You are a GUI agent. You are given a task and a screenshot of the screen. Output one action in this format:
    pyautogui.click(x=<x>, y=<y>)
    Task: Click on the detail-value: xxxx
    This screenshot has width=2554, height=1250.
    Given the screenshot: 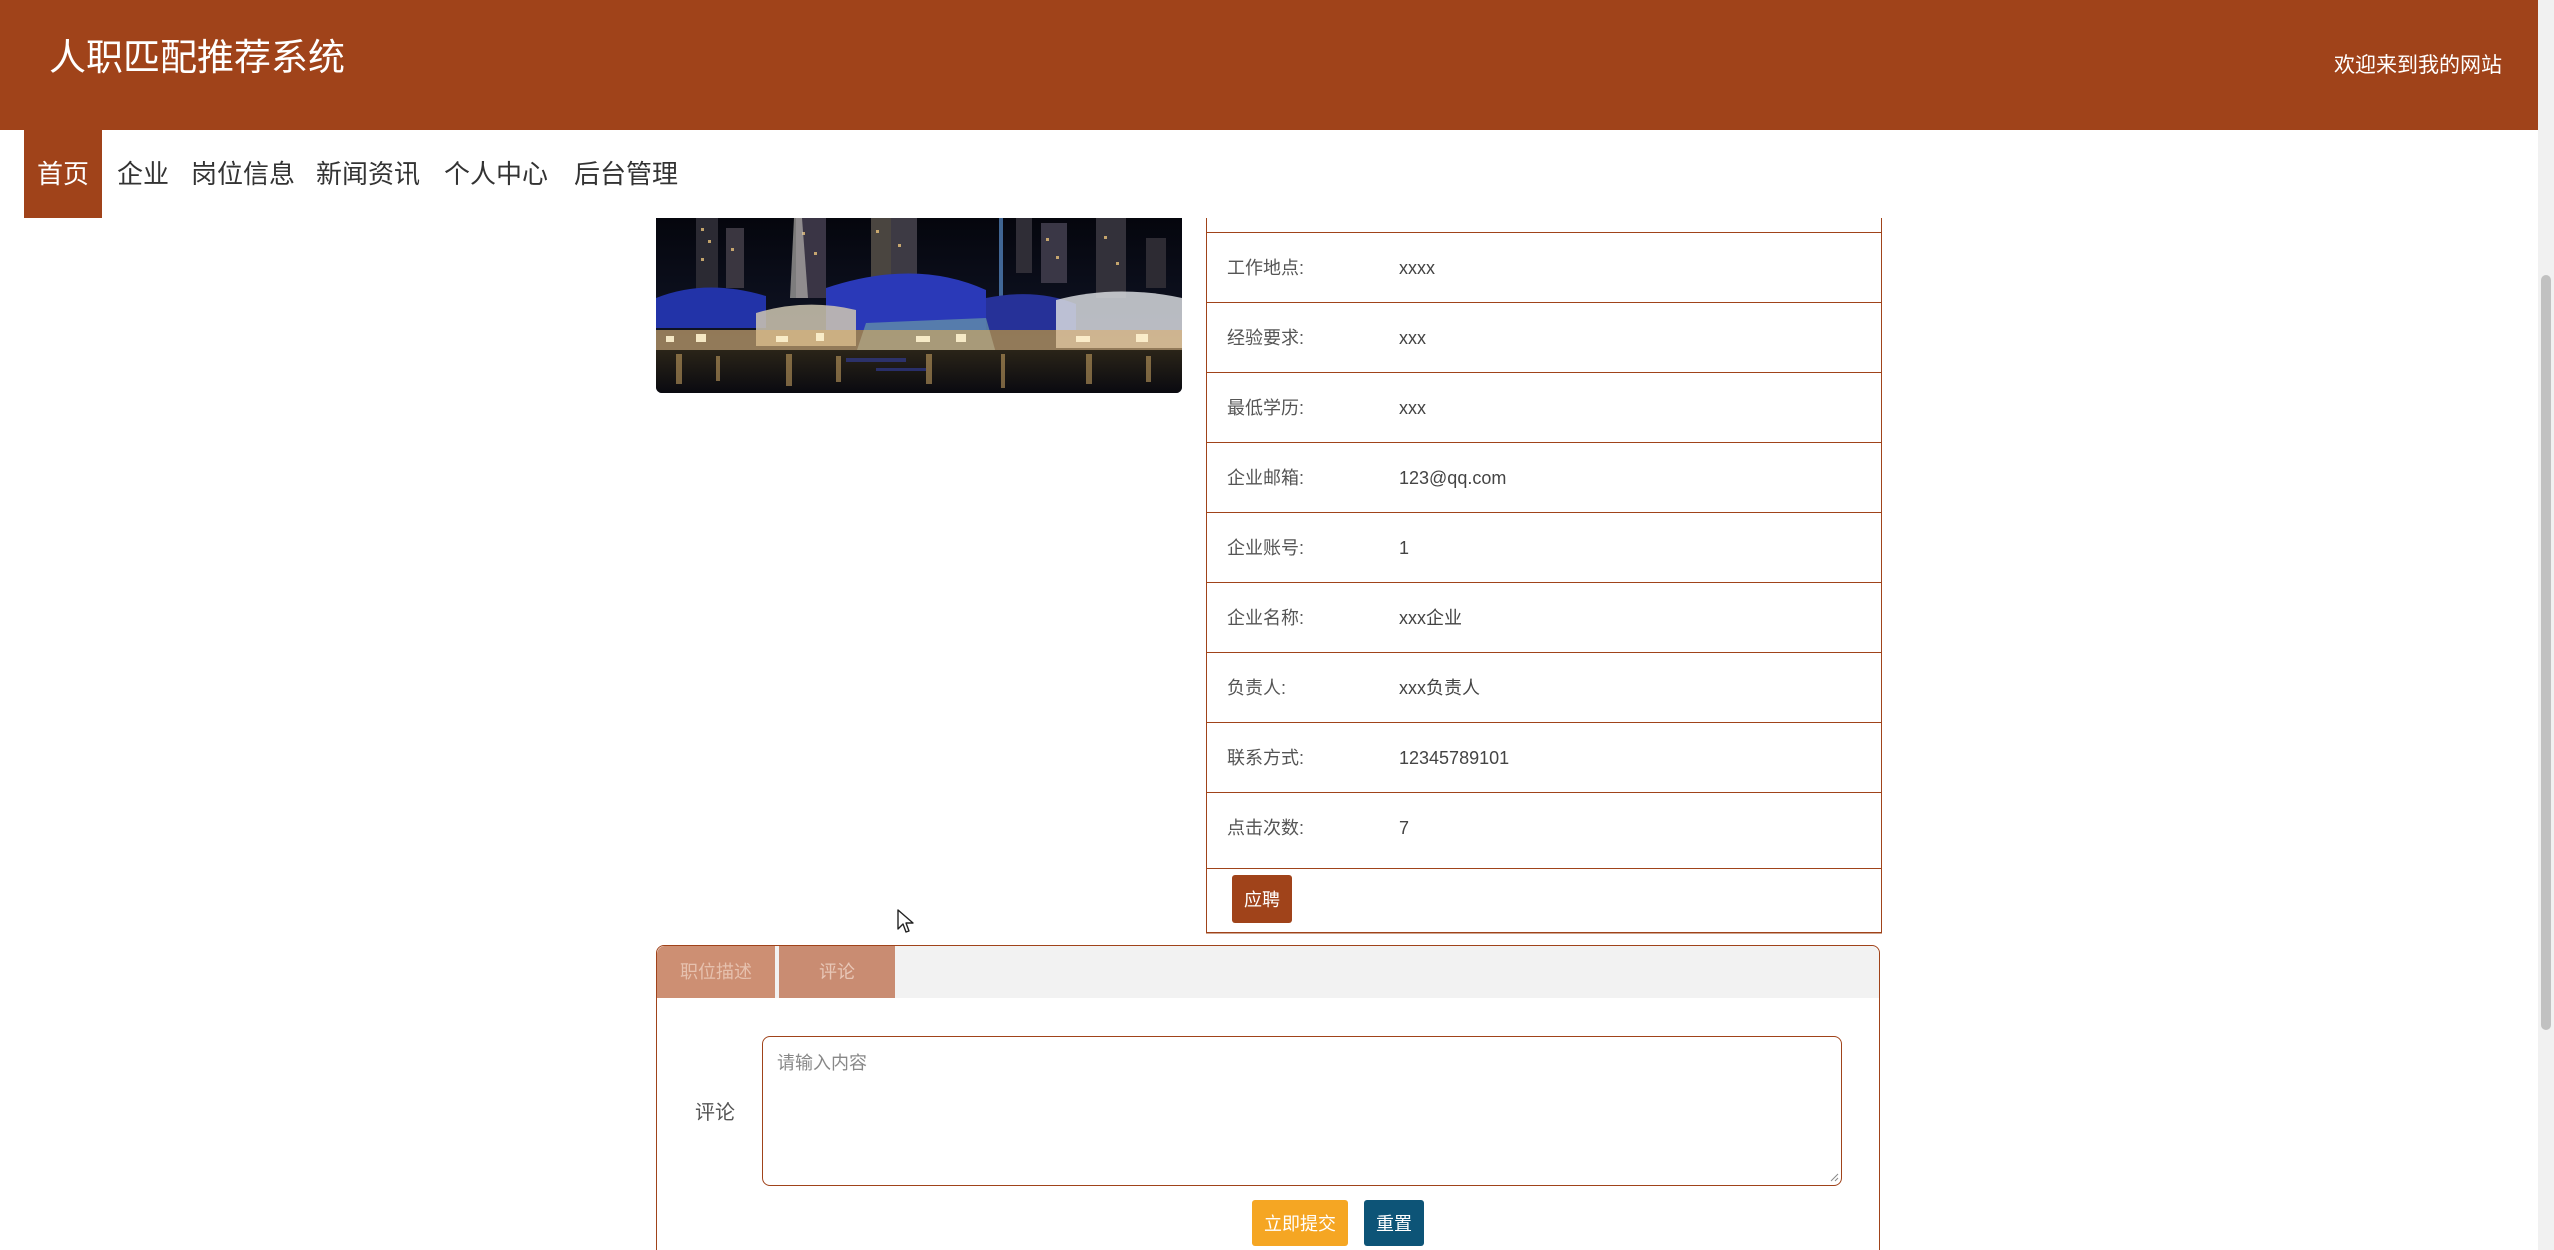 What is the action you would take?
    pyautogui.click(x=1417, y=268)
    